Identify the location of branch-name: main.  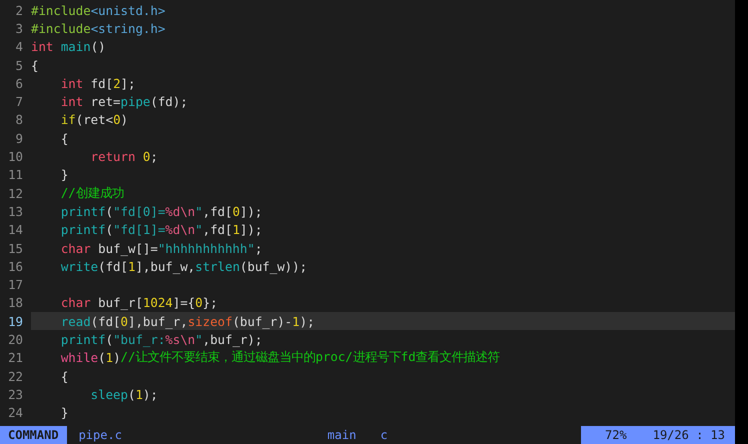
(342, 435).